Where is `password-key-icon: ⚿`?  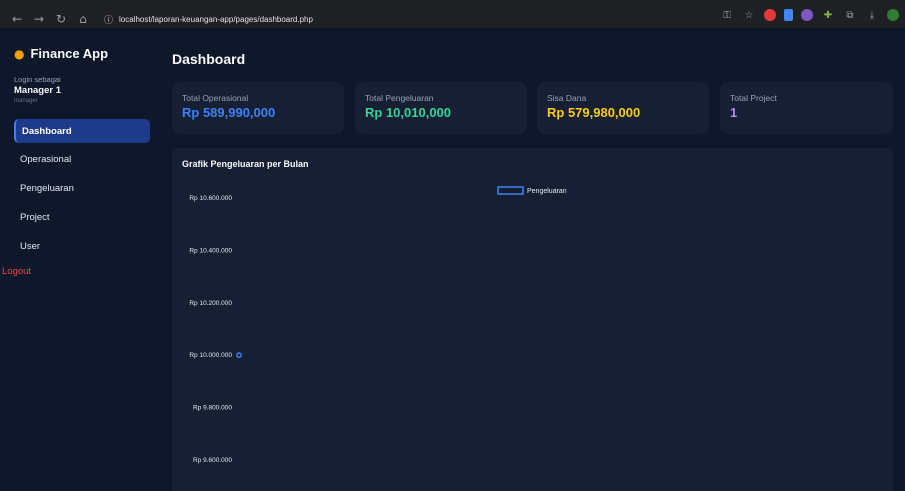
password-key-icon: ⚿ is located at coordinates (727, 15).